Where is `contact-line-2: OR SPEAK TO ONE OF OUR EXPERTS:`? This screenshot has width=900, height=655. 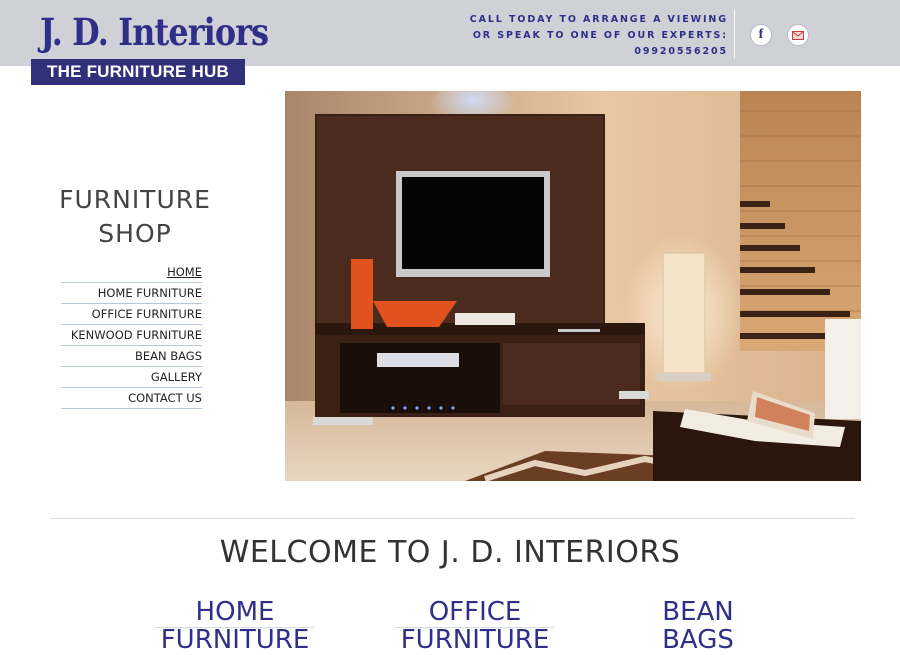
contact-line-2: OR SPEAK TO ONE OF OUR EXPERTS: is located at coordinates (600, 35).